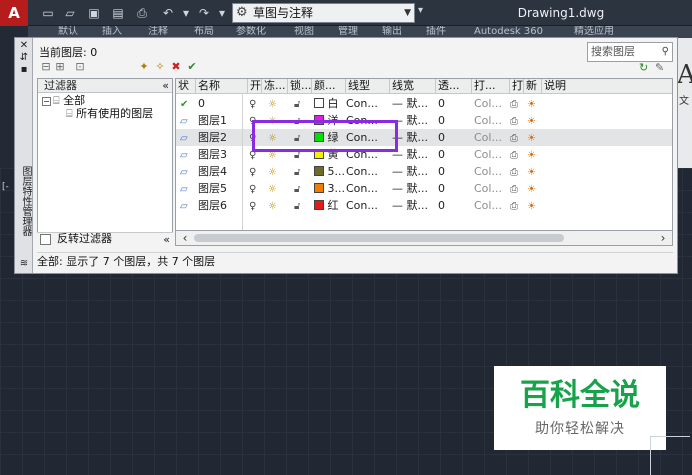 The height and width of the screenshot is (475, 692). Describe the element at coordinates (160, 67) in the screenshot. I see `new-layer-vp-frozen-icon: ✧` at that location.